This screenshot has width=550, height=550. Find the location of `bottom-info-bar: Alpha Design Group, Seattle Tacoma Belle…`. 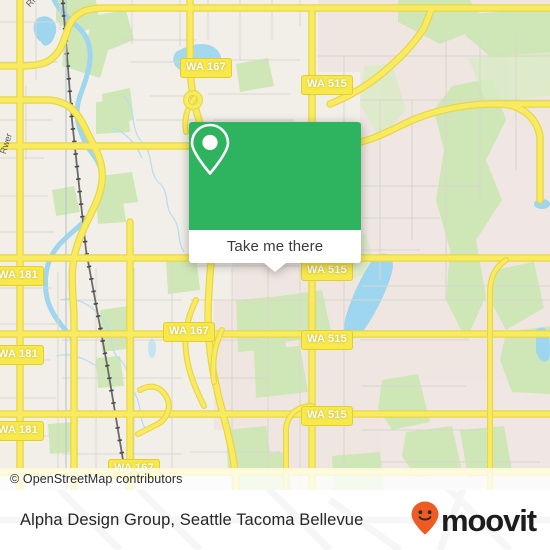

bottom-info-bar: Alpha Design Group, Seattle Tacoma Belle… is located at coordinates (275, 520).